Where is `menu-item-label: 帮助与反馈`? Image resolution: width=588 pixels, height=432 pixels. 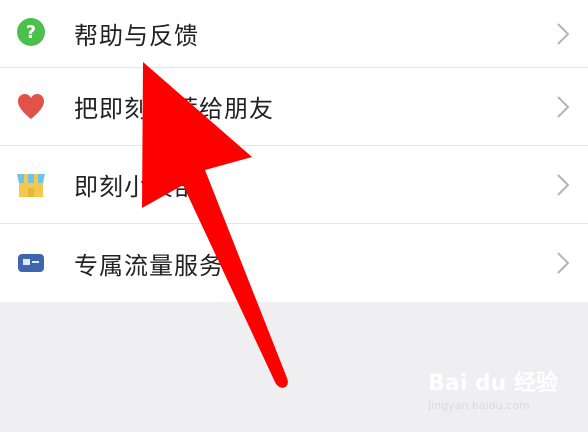
menu-item-label: 帮助与反馈 is located at coordinates (136, 36).